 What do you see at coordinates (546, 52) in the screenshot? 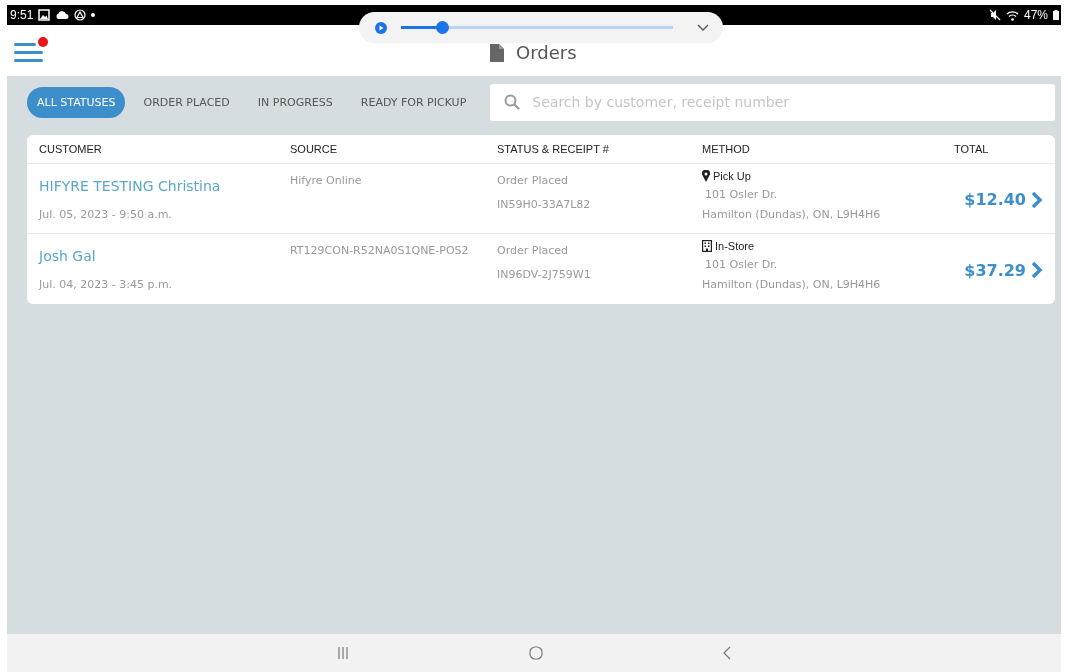
I see `page-title: Orders` at bounding box center [546, 52].